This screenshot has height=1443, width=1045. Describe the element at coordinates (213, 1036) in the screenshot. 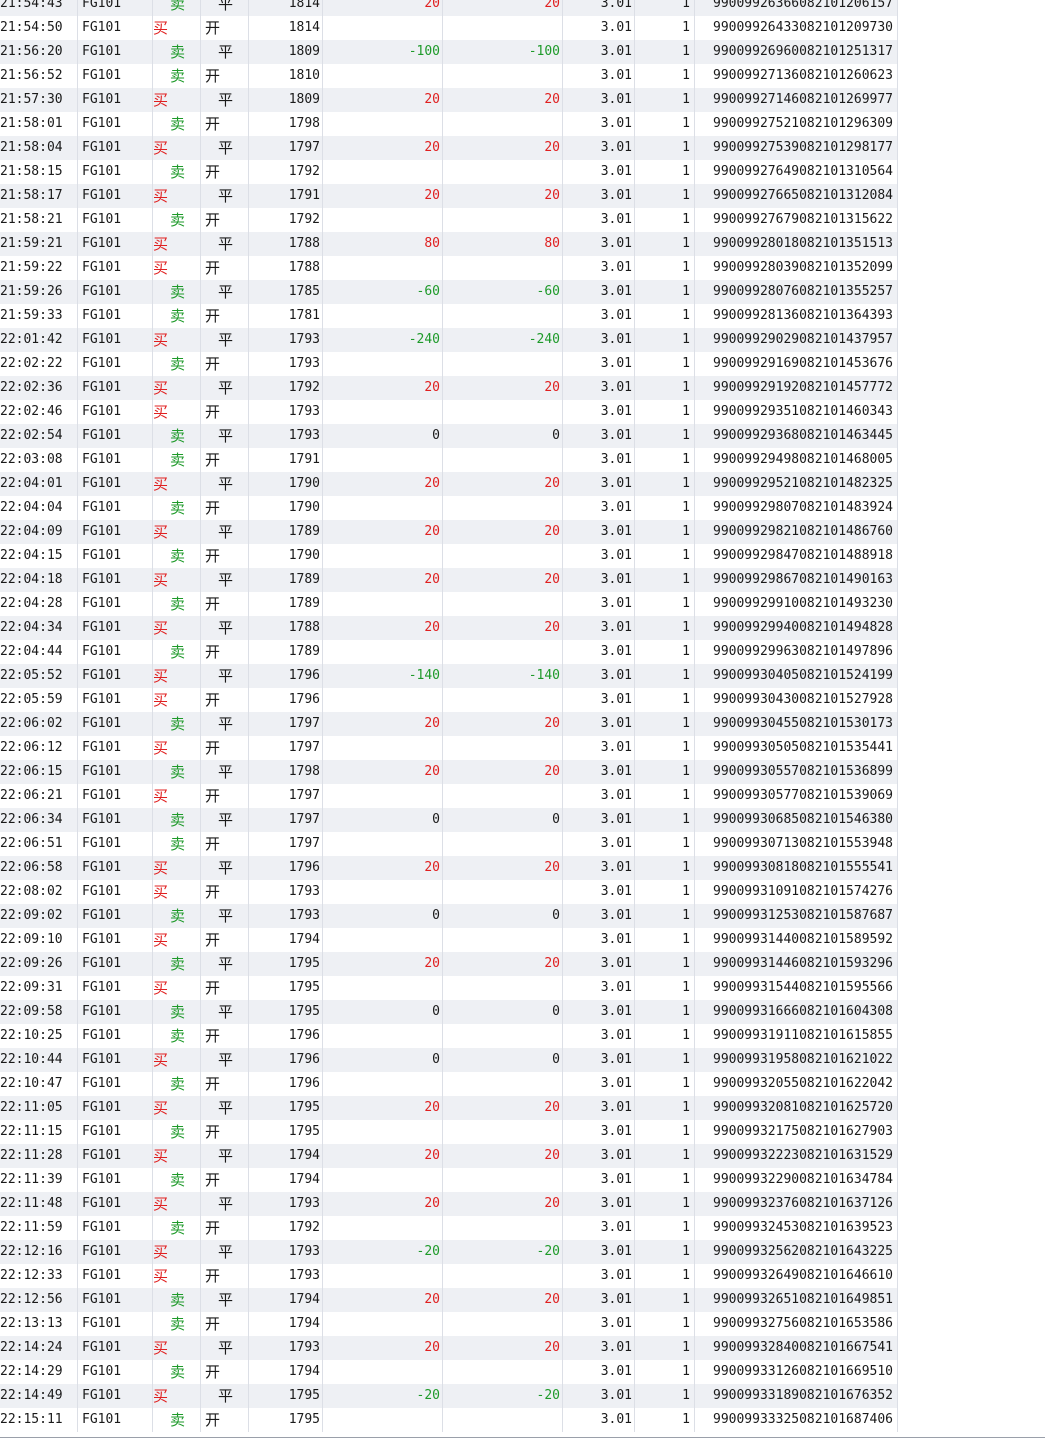

I see `open-label: 开` at that location.